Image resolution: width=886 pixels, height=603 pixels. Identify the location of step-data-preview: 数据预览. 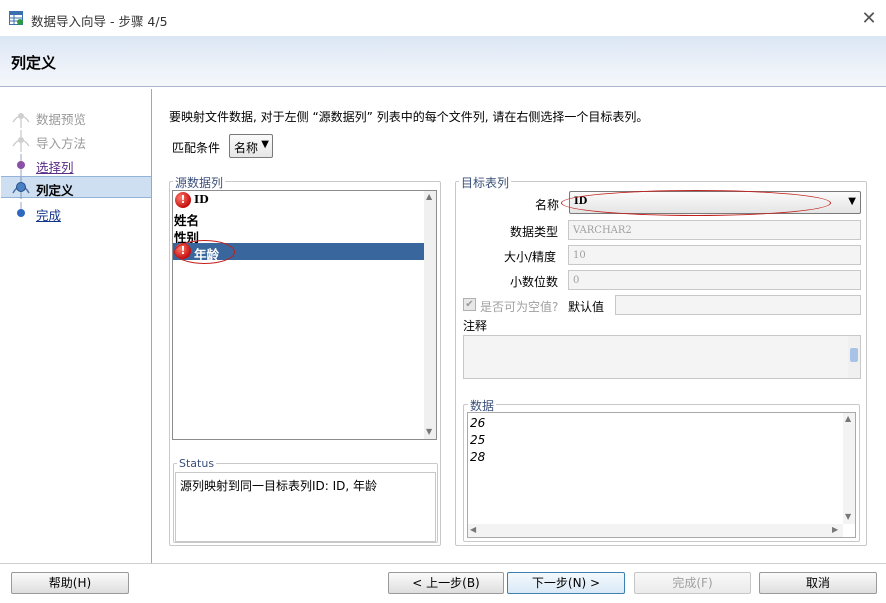
(76, 117).